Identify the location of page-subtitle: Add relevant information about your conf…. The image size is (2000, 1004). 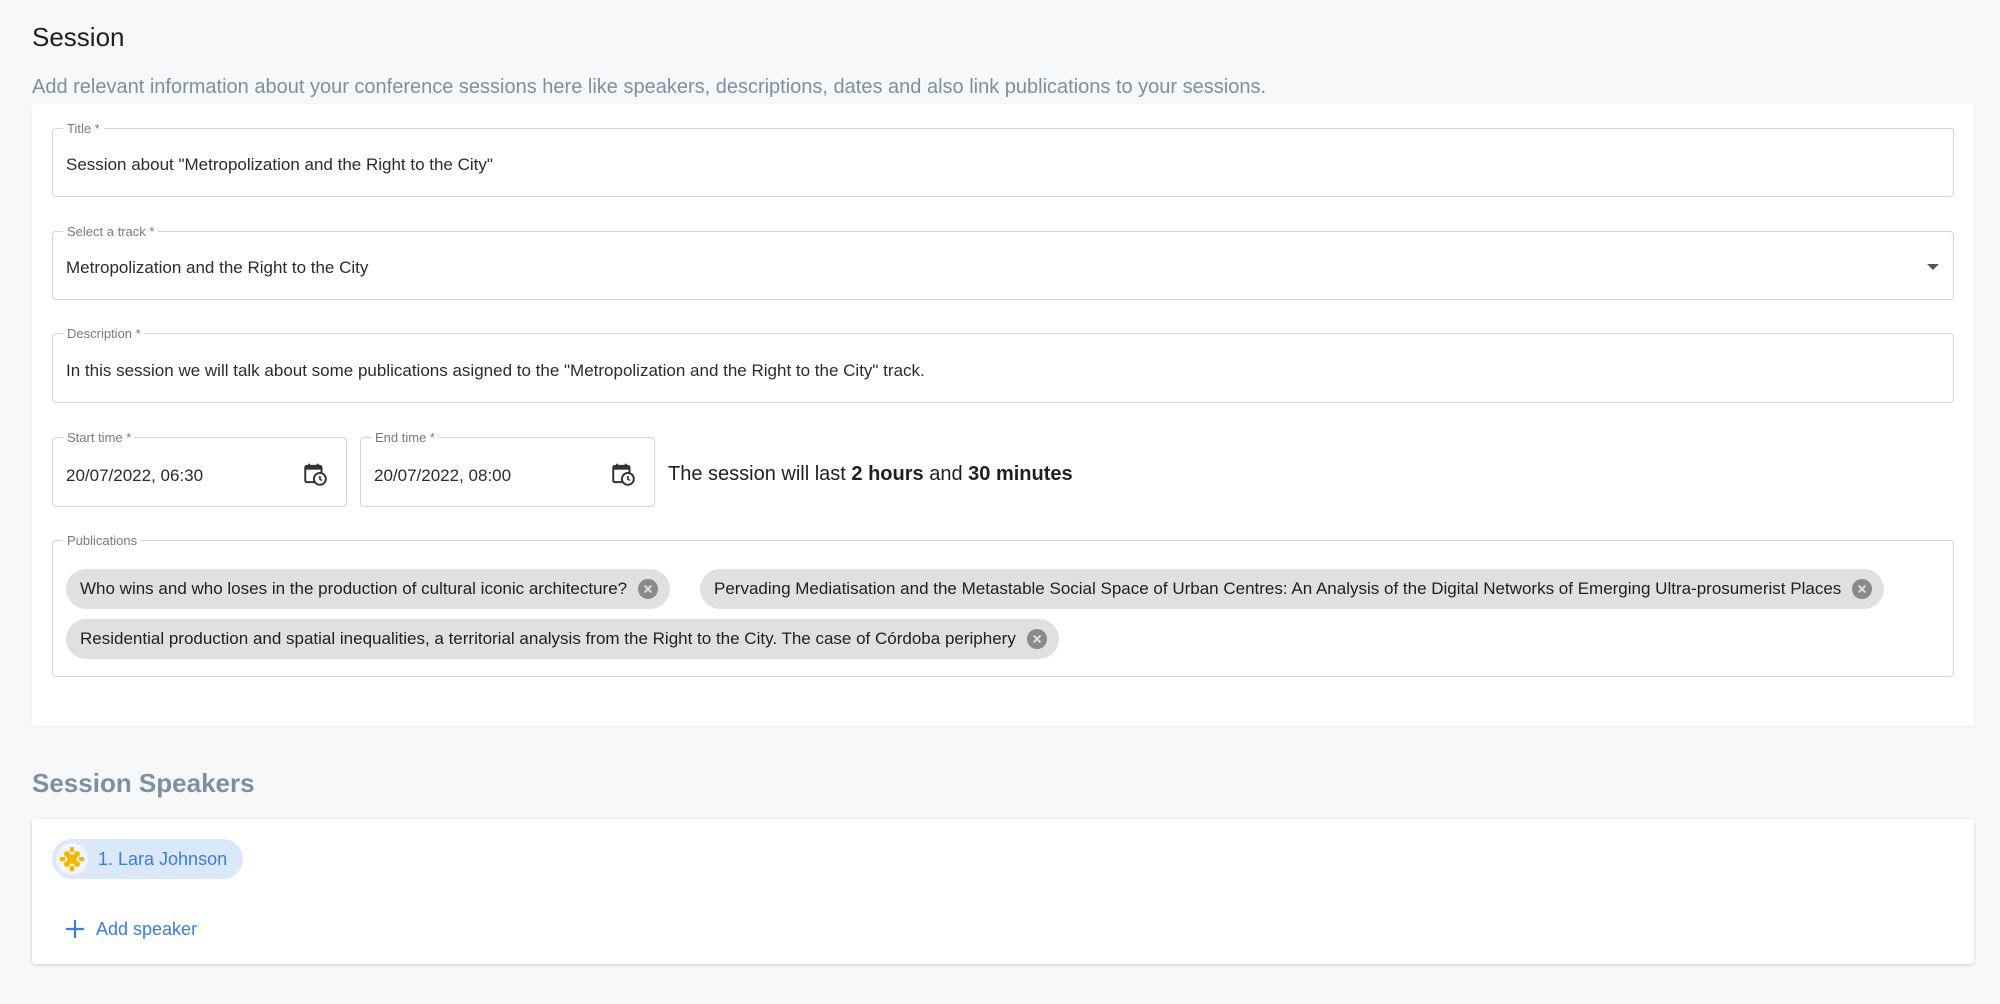
(649, 87).